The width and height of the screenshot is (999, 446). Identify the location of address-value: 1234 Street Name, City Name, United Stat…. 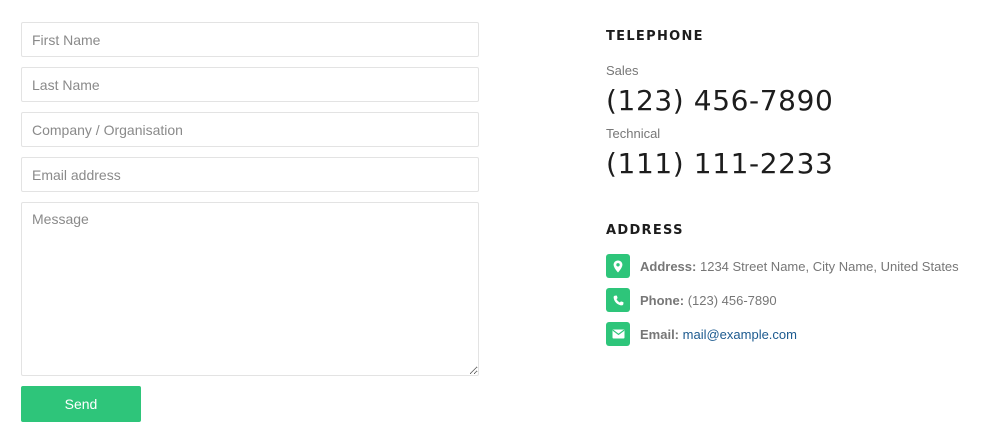
(829, 266).